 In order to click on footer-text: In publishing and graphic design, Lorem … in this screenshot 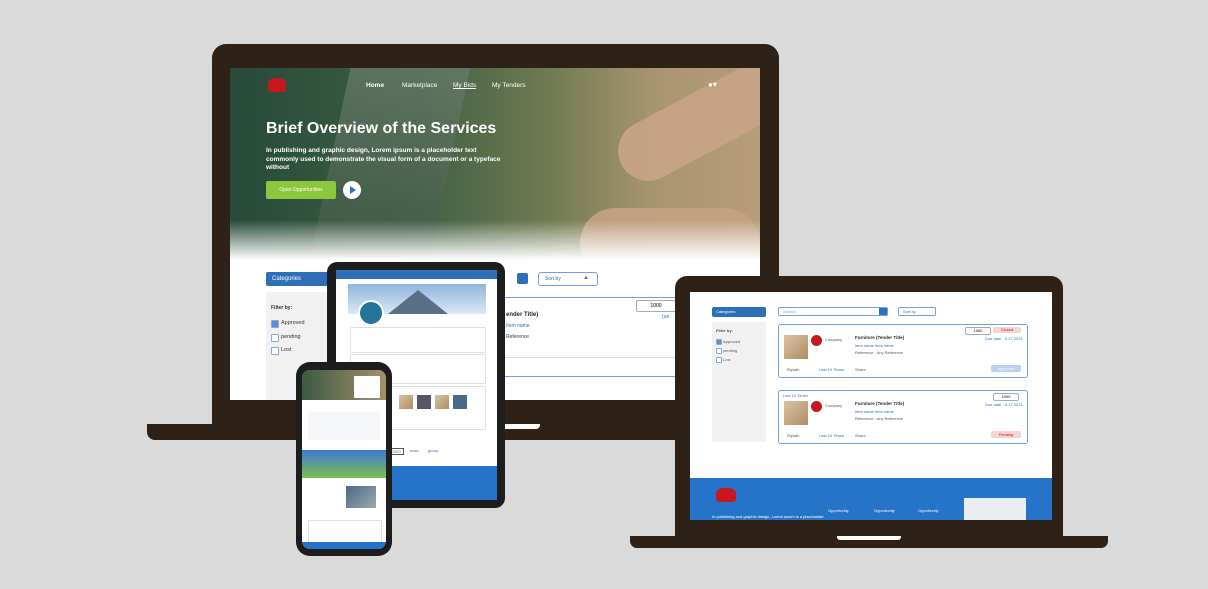, I will do `click(768, 516)`.